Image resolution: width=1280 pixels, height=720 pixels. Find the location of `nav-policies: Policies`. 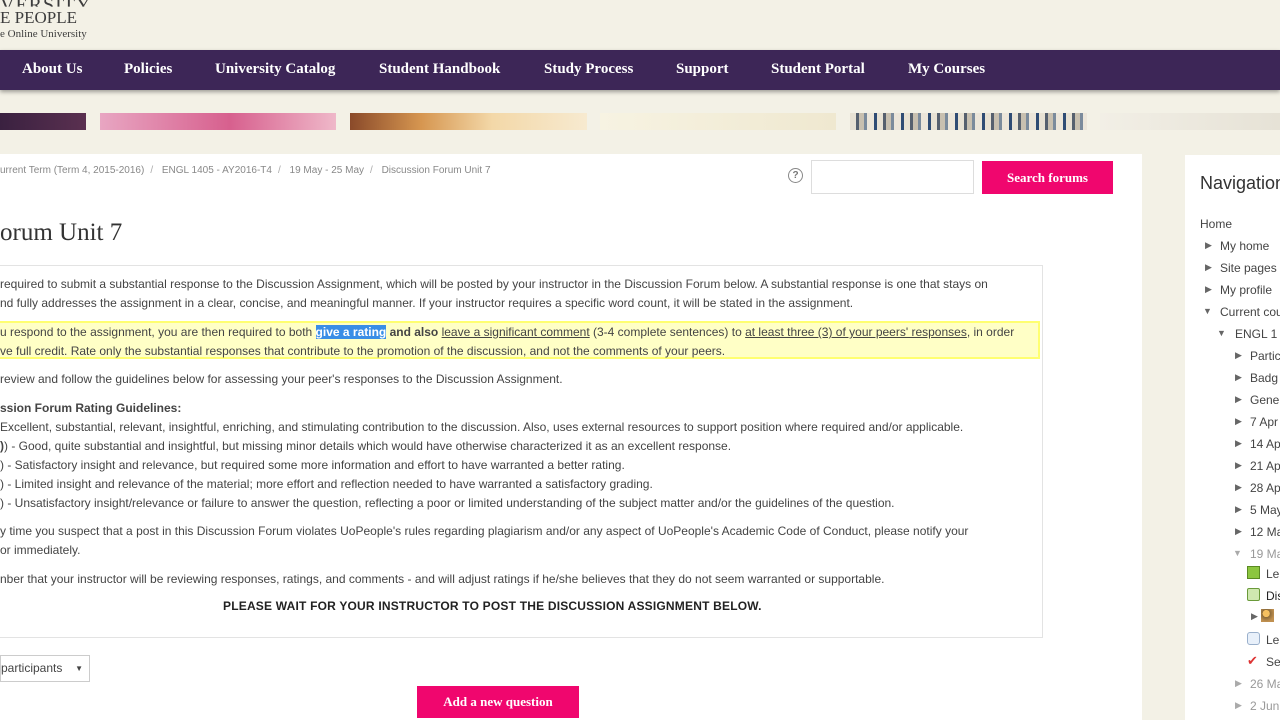

nav-policies: Policies is located at coordinates (148, 69).